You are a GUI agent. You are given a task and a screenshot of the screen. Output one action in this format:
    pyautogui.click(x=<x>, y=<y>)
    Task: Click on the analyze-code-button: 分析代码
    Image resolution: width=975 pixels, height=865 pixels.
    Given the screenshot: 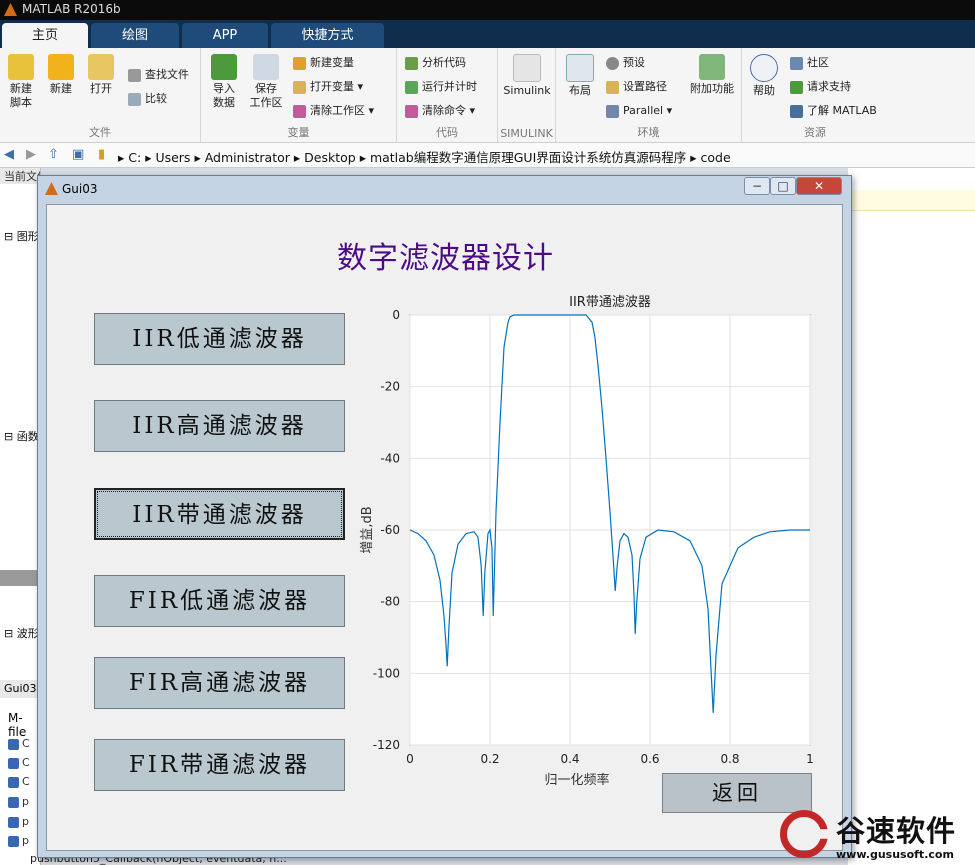 What is the action you would take?
    pyautogui.click(x=435, y=63)
    